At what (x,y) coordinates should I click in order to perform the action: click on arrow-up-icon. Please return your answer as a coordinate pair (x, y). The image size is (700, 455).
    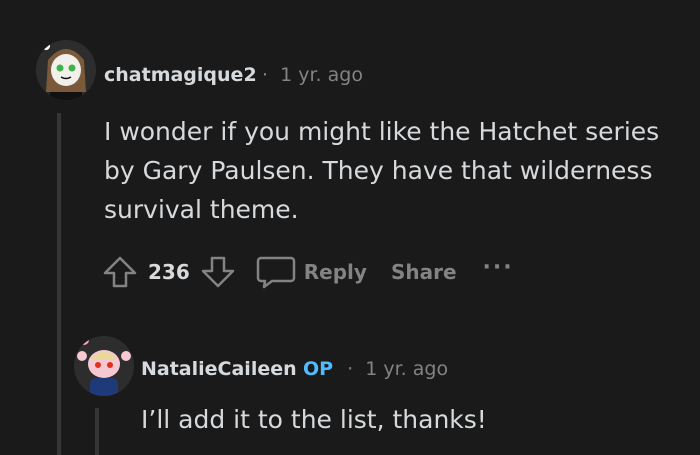
    Looking at the image, I should click on (120, 272).